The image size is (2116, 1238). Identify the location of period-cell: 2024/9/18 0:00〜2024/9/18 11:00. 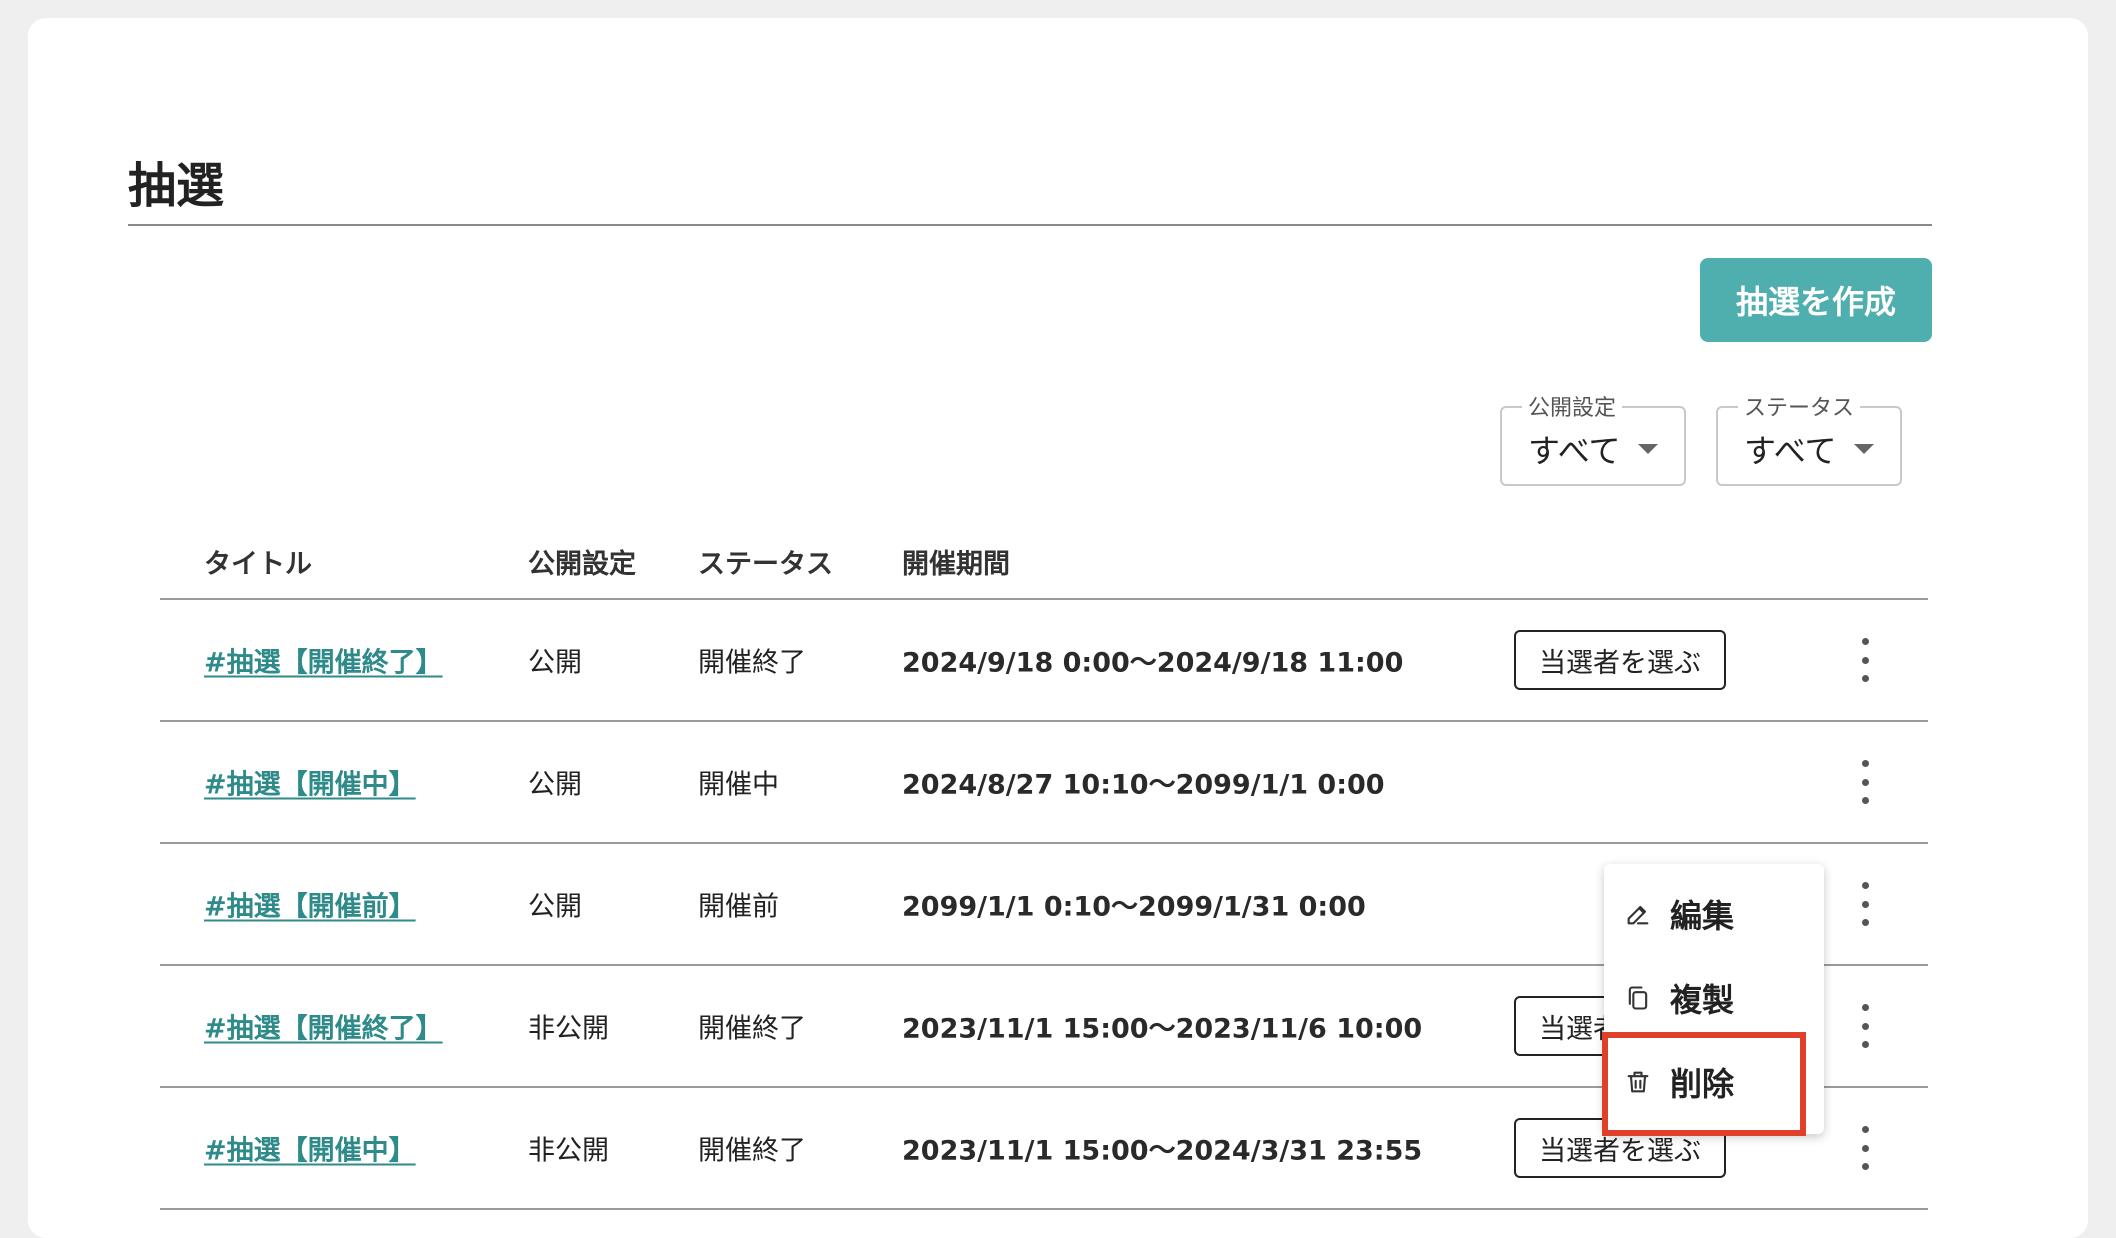
(1153, 663).